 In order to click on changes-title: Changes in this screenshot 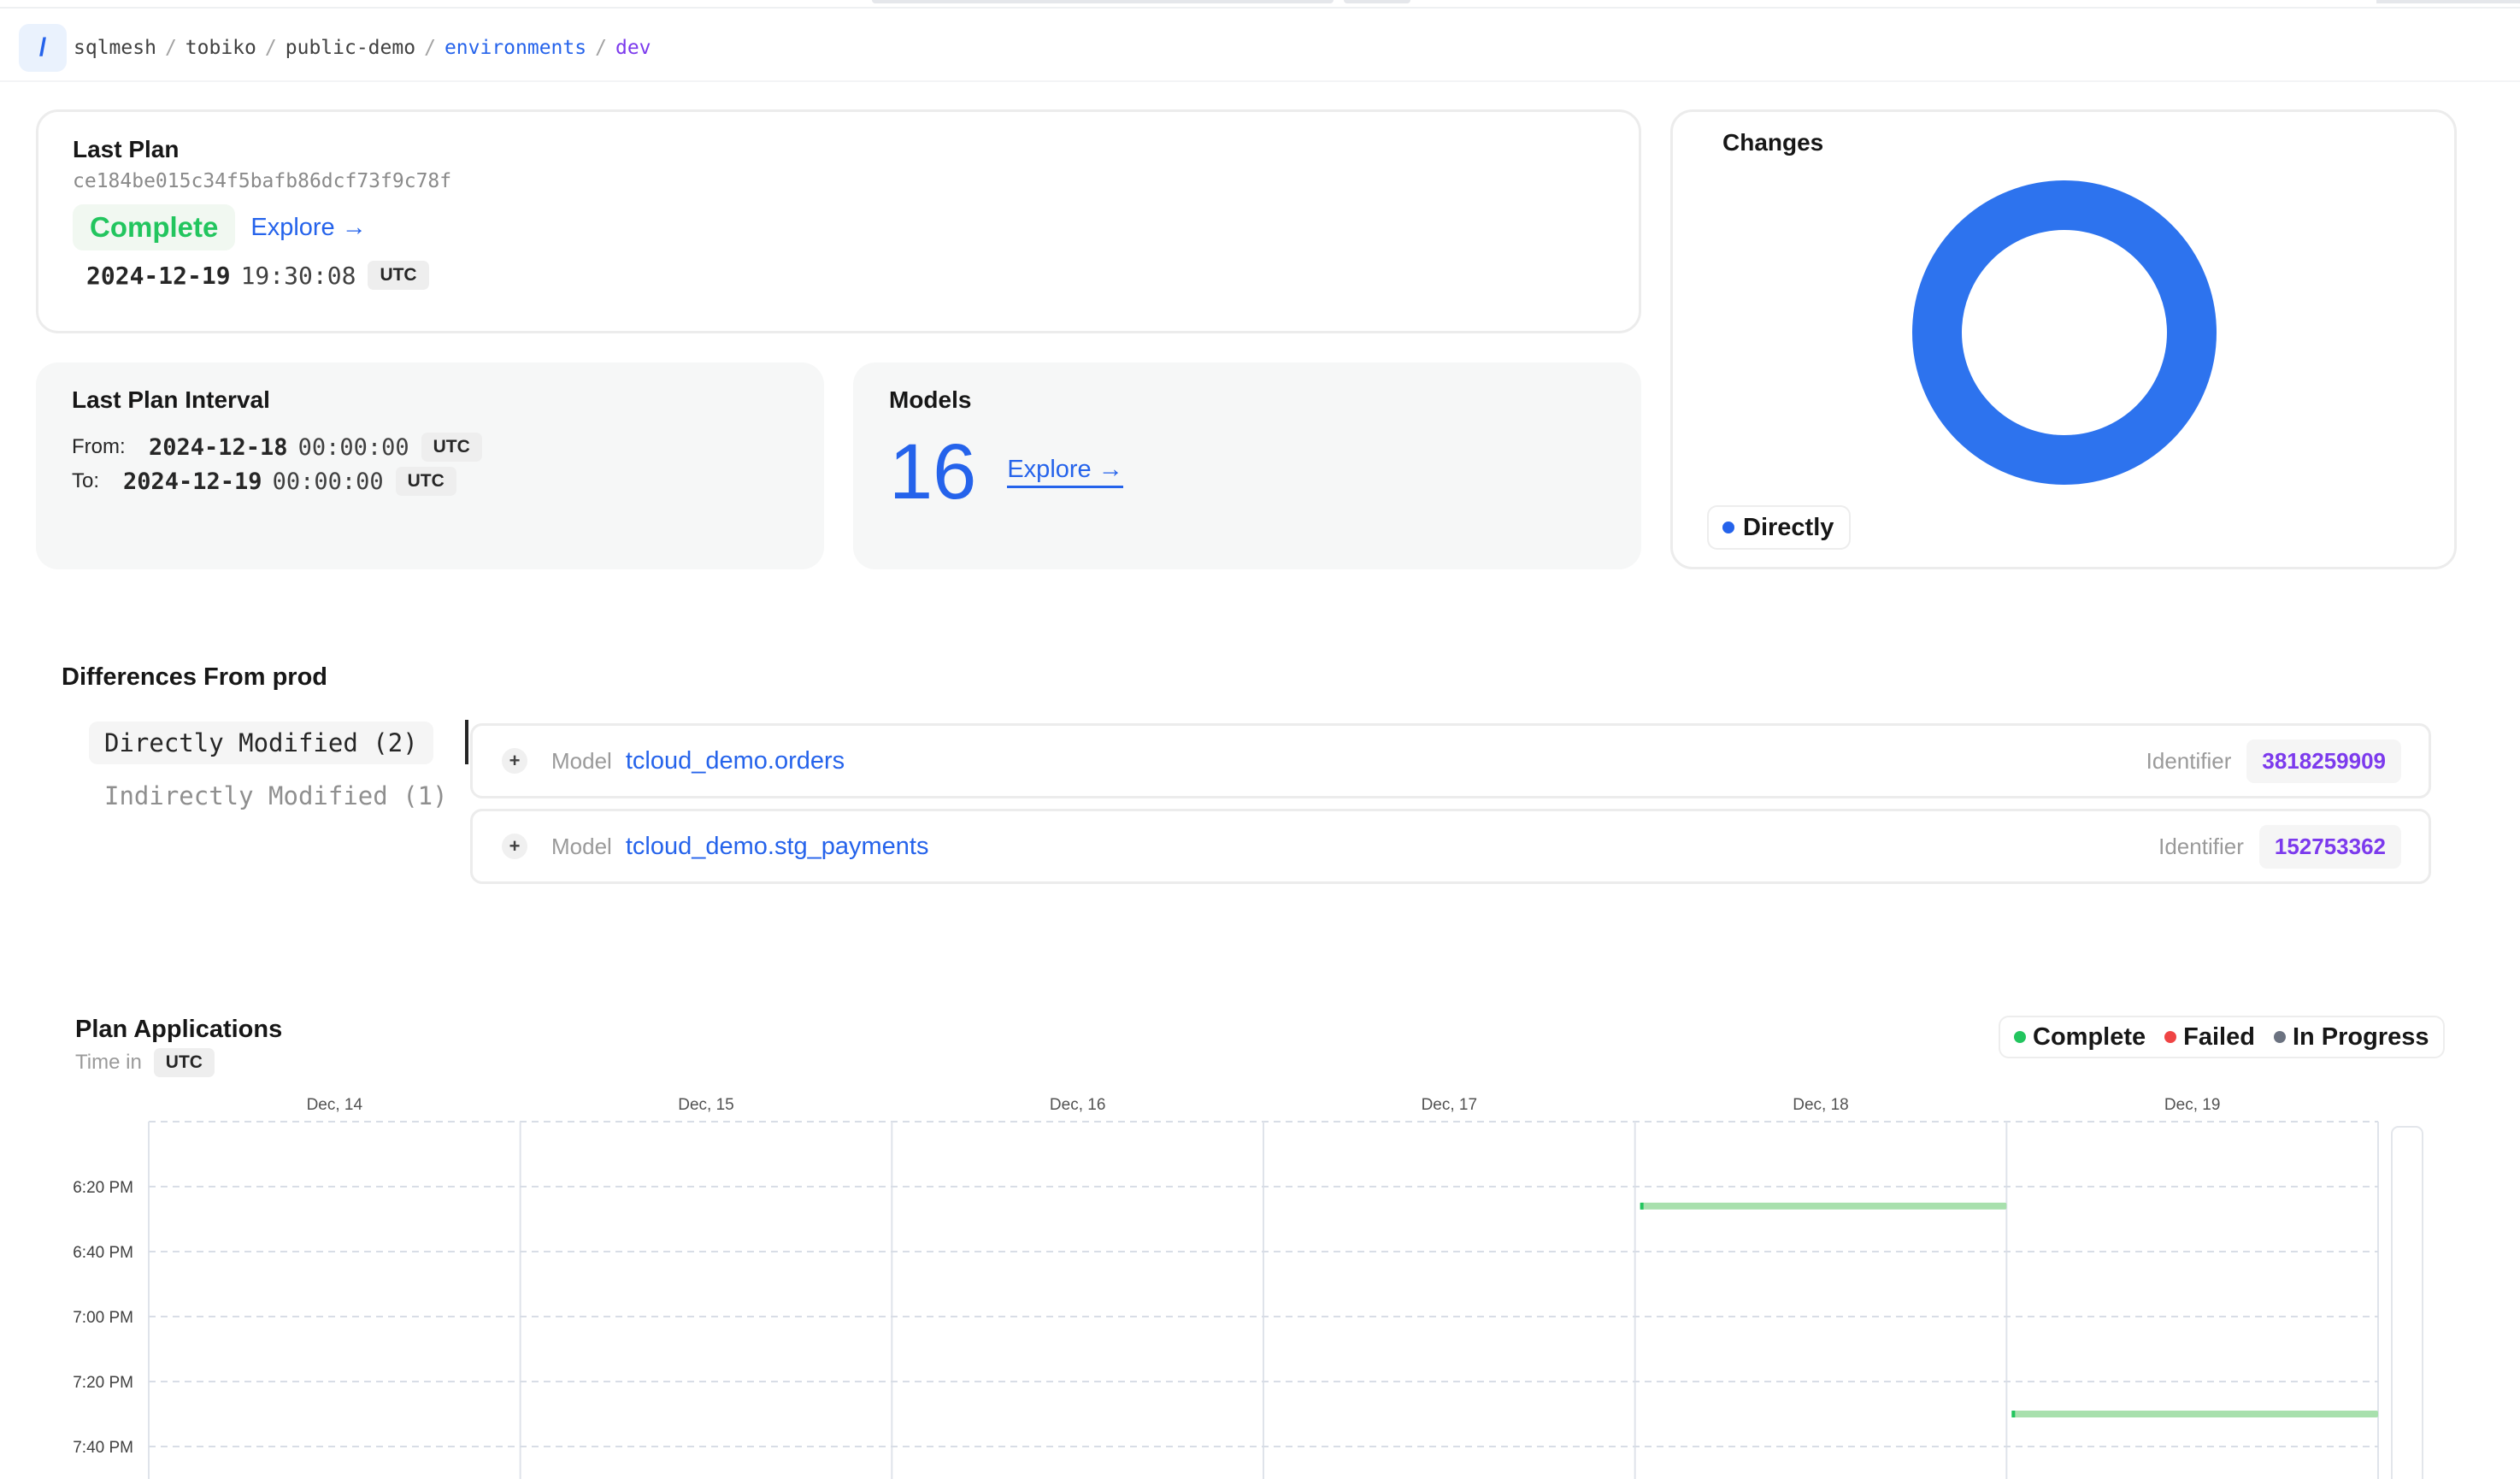, I will do `click(1773, 142)`.